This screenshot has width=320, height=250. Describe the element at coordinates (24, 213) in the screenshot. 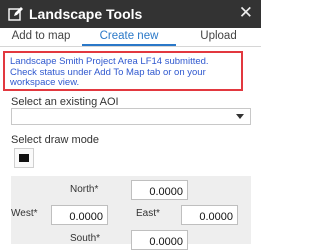

I see `west-label: West*` at that location.